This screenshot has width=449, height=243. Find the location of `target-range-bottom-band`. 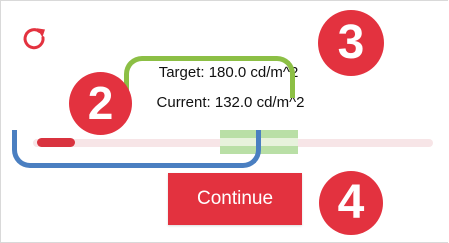

target-range-bottom-band is located at coordinates (259, 150).